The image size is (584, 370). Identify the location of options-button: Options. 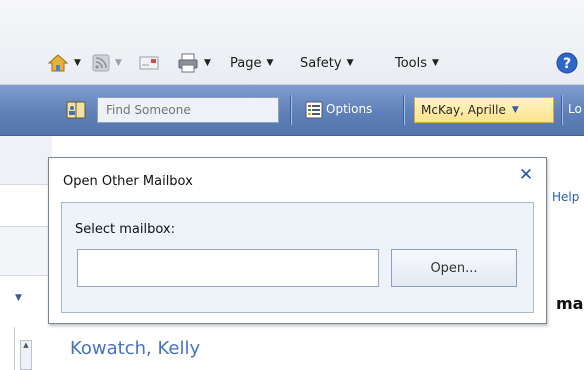
(349, 109).